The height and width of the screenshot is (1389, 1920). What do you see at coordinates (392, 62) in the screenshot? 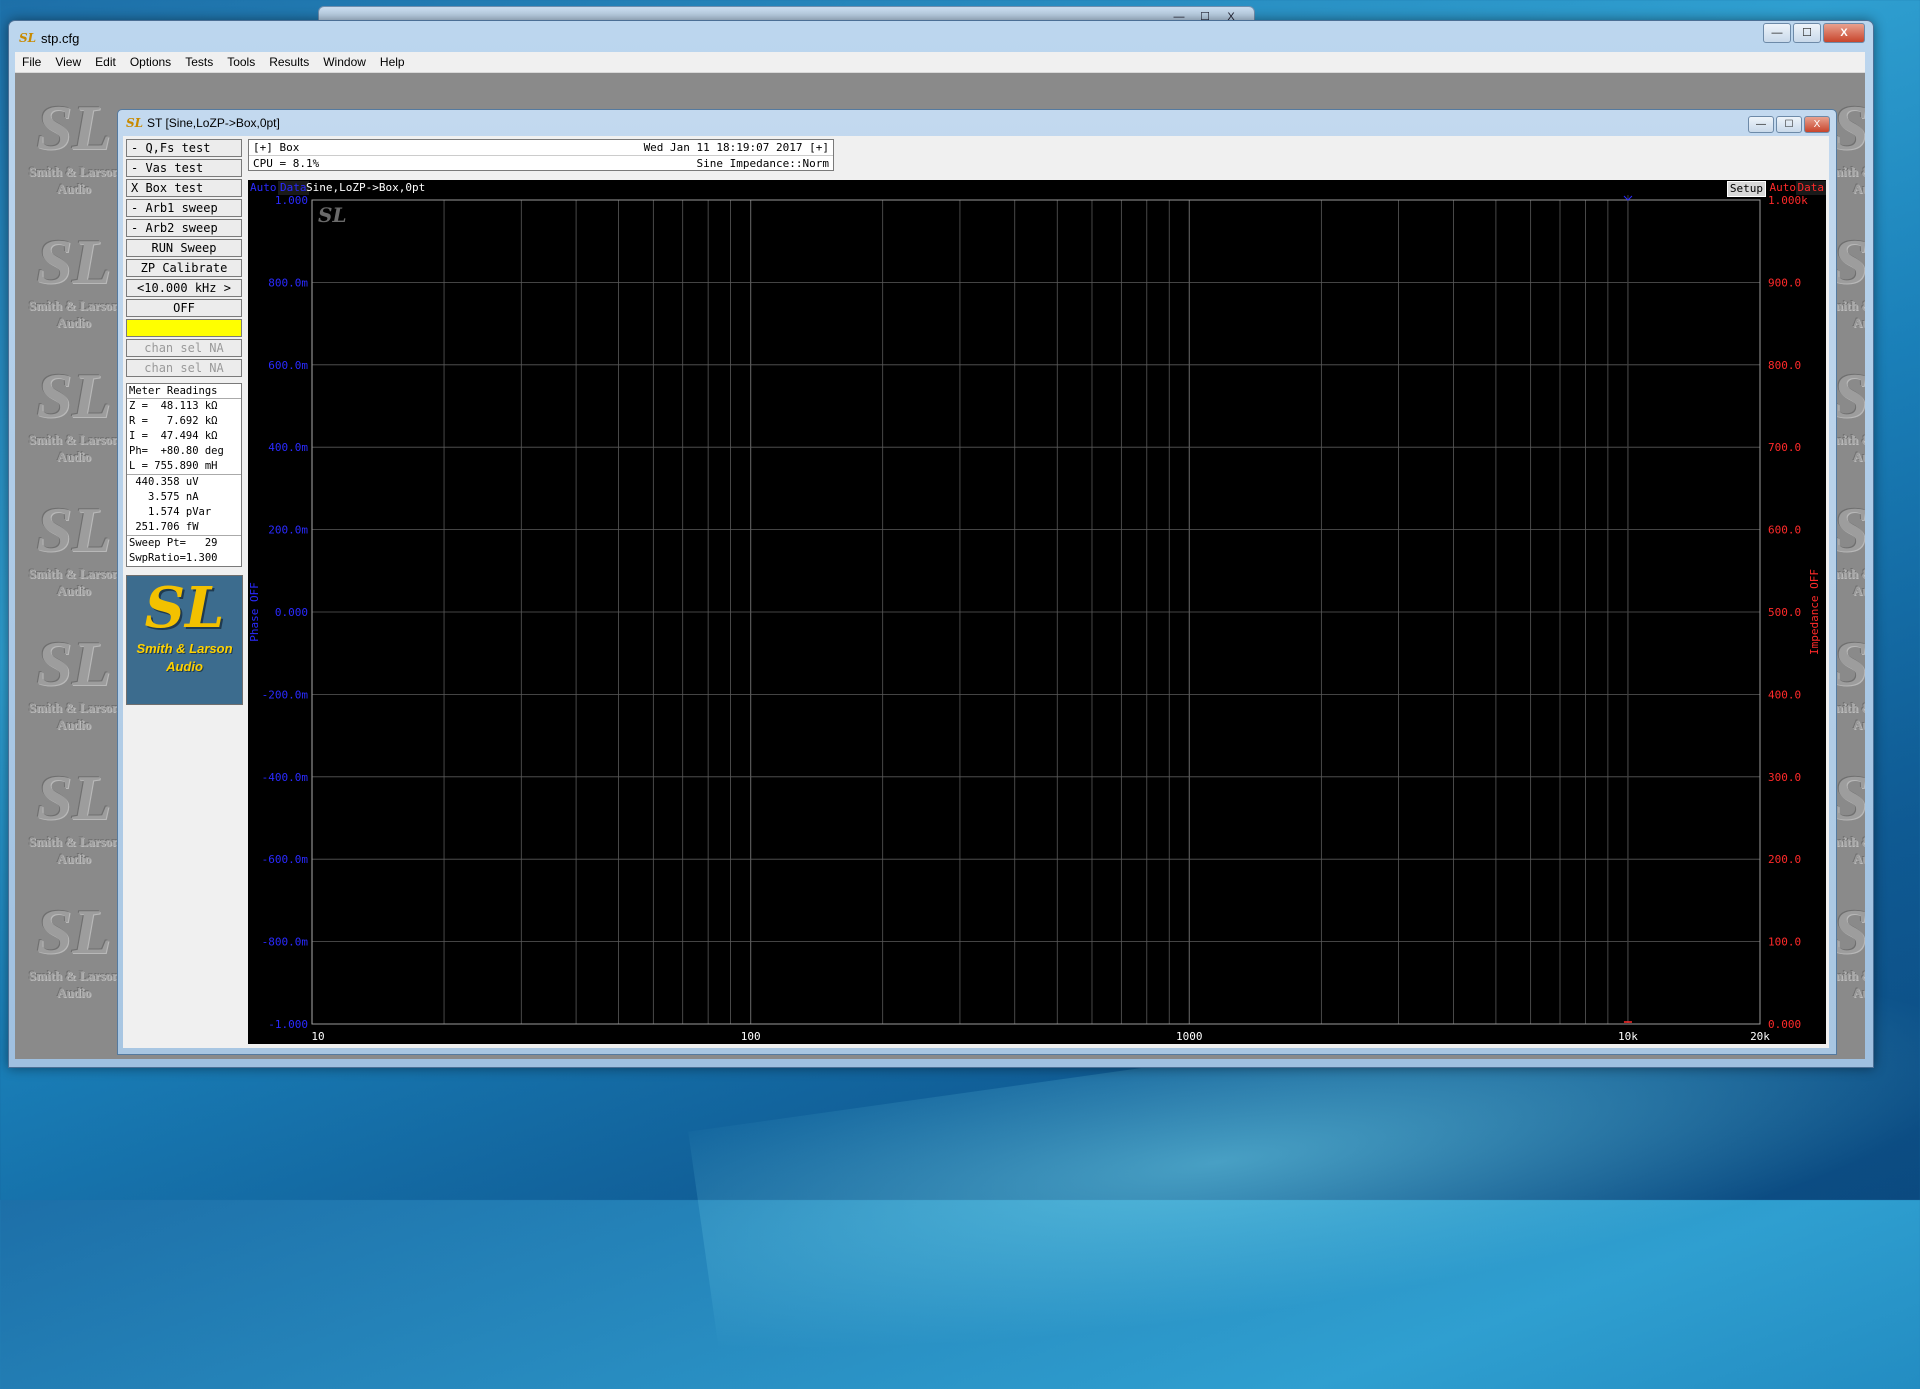
I see `menu-help: Help` at bounding box center [392, 62].